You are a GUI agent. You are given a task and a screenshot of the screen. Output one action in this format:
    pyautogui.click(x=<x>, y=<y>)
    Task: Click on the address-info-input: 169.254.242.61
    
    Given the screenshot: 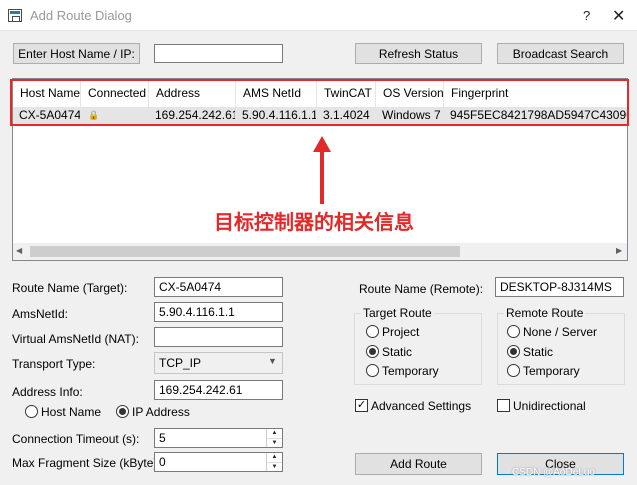 What is the action you would take?
    pyautogui.click(x=218, y=390)
    